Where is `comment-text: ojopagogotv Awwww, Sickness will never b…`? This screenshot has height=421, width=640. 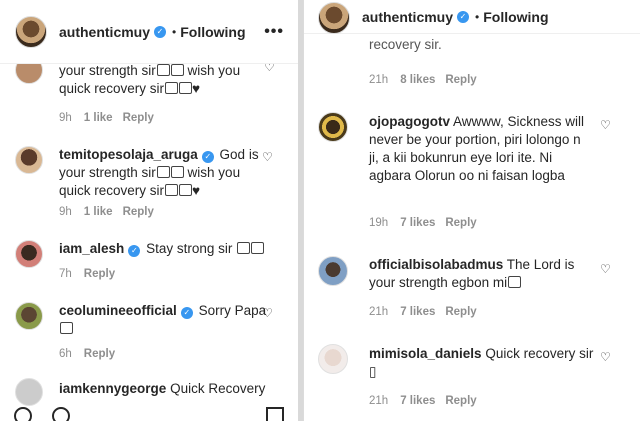 comment-text: ojopagogotv Awwww, Sickness will never b… is located at coordinates (481, 149).